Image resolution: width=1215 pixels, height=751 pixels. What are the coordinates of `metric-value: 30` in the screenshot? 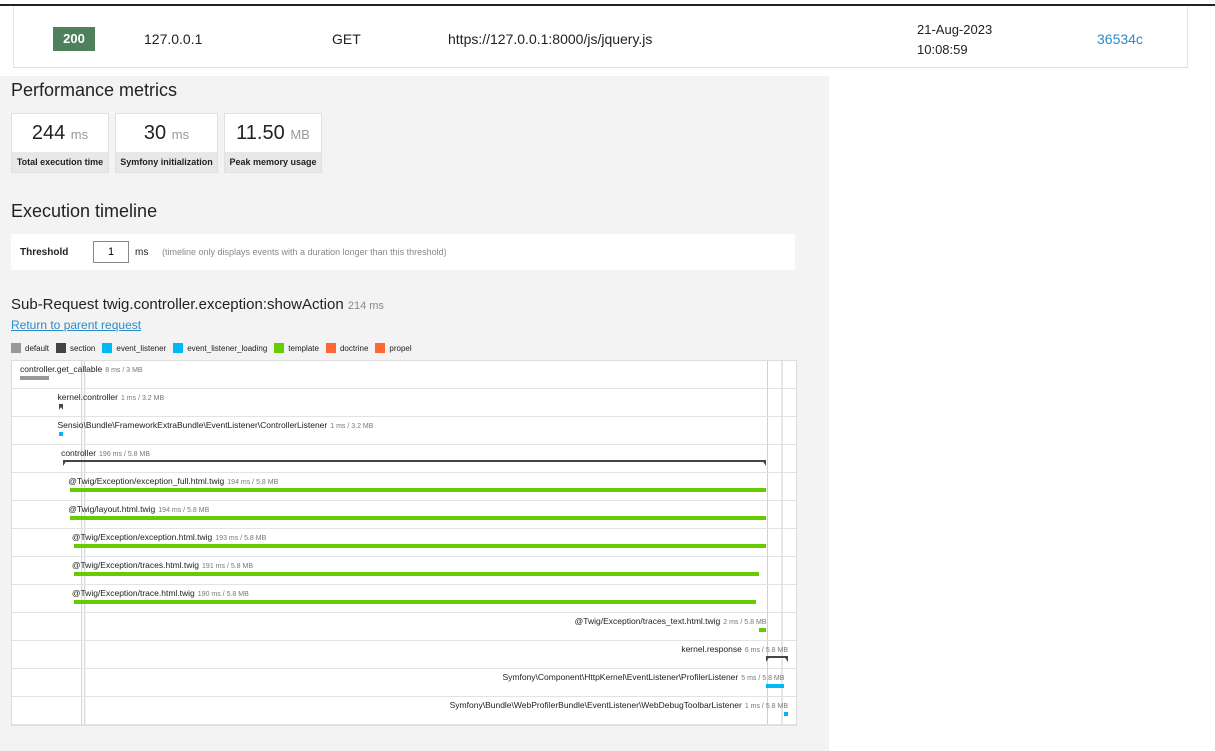 It's located at (155, 133).